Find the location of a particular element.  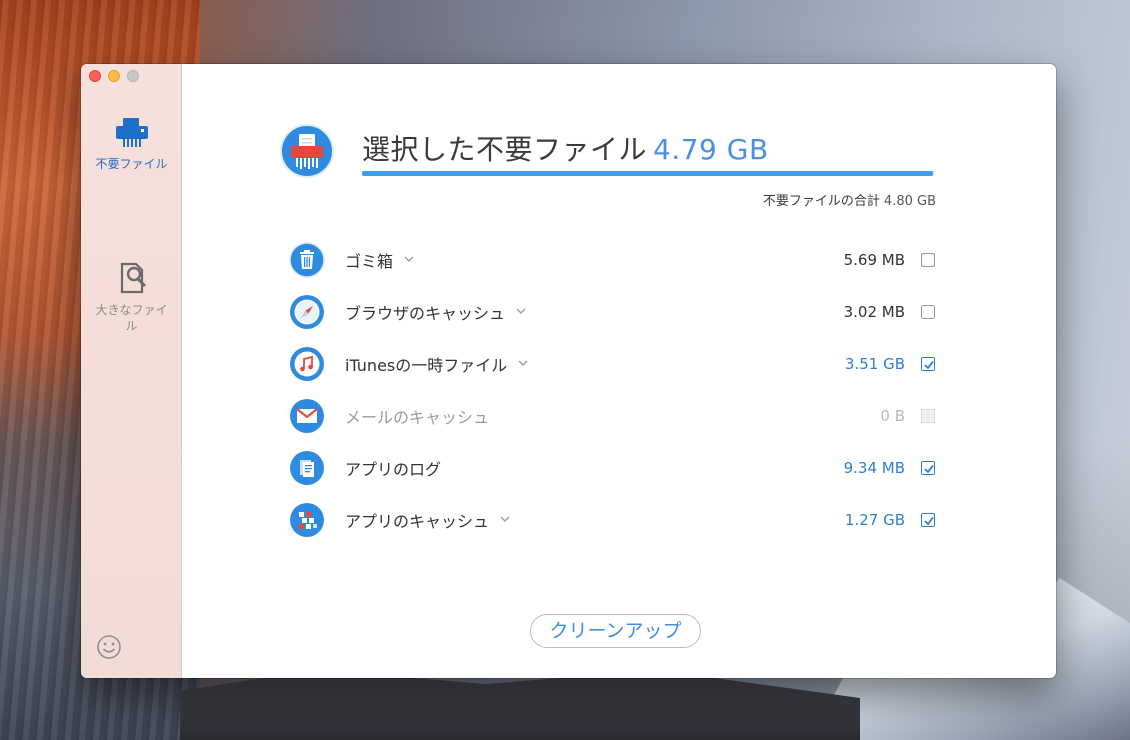

selection-progress-fill is located at coordinates (647, 173).